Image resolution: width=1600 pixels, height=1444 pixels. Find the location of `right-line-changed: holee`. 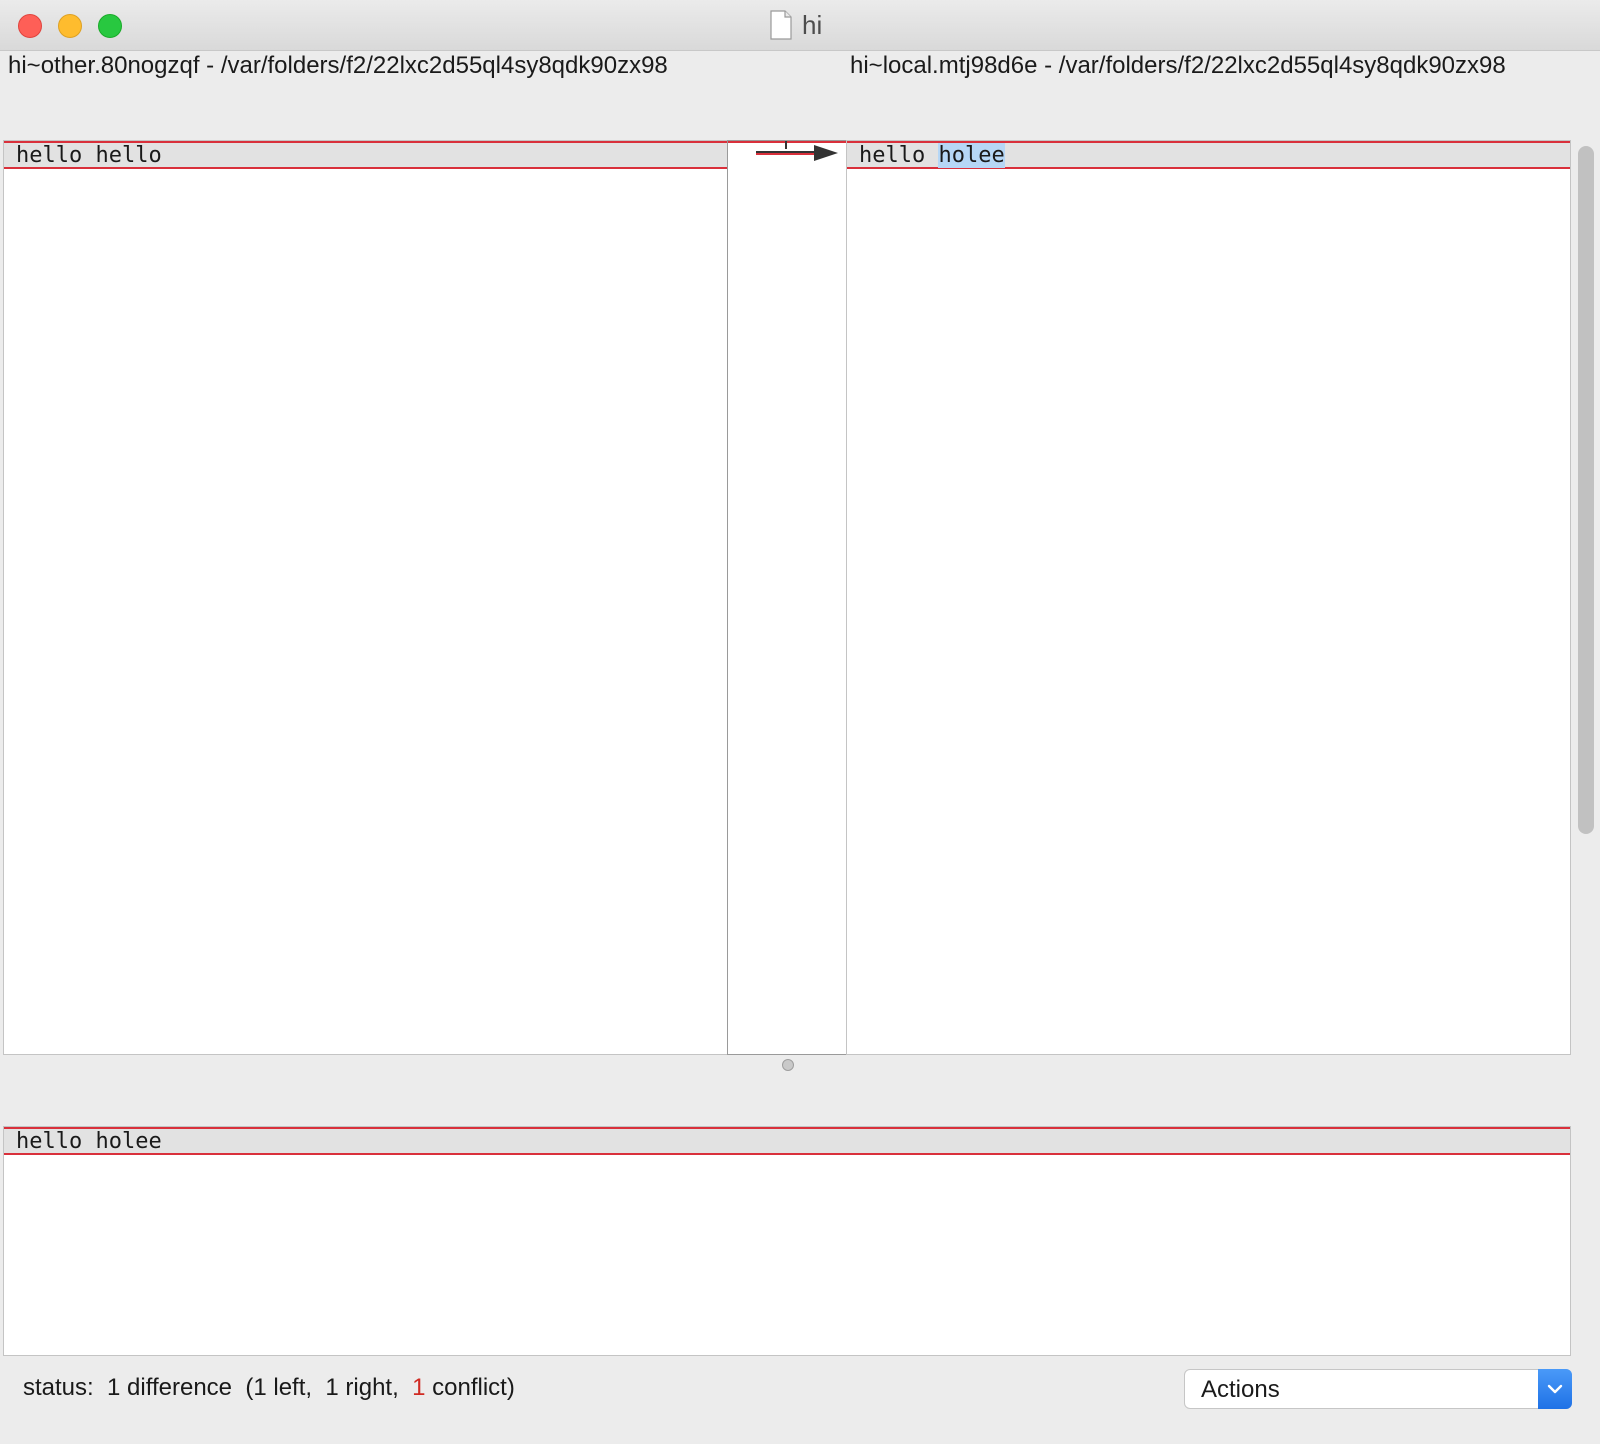

right-line-changed: holee is located at coordinates (971, 155).